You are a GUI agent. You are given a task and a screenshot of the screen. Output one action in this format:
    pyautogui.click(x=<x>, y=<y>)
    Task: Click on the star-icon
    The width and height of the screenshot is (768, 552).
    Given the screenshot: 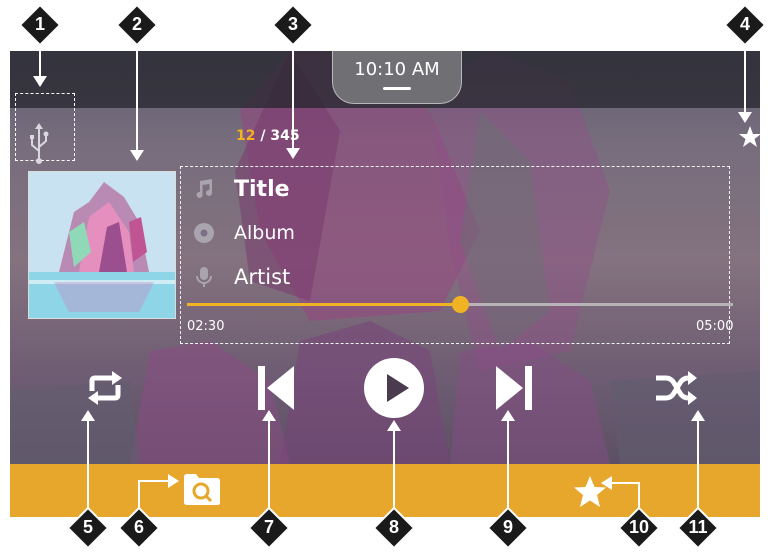 What is the action you would take?
    pyautogui.click(x=749, y=137)
    